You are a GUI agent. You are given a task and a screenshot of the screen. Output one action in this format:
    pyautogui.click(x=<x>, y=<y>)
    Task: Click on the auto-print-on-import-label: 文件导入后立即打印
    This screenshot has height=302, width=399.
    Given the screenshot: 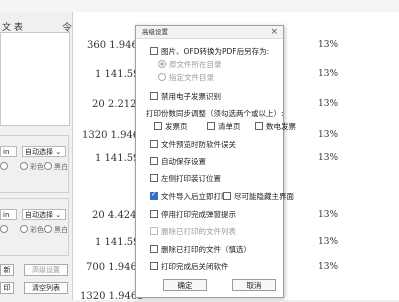 What is the action you would take?
    pyautogui.click(x=195, y=196)
    